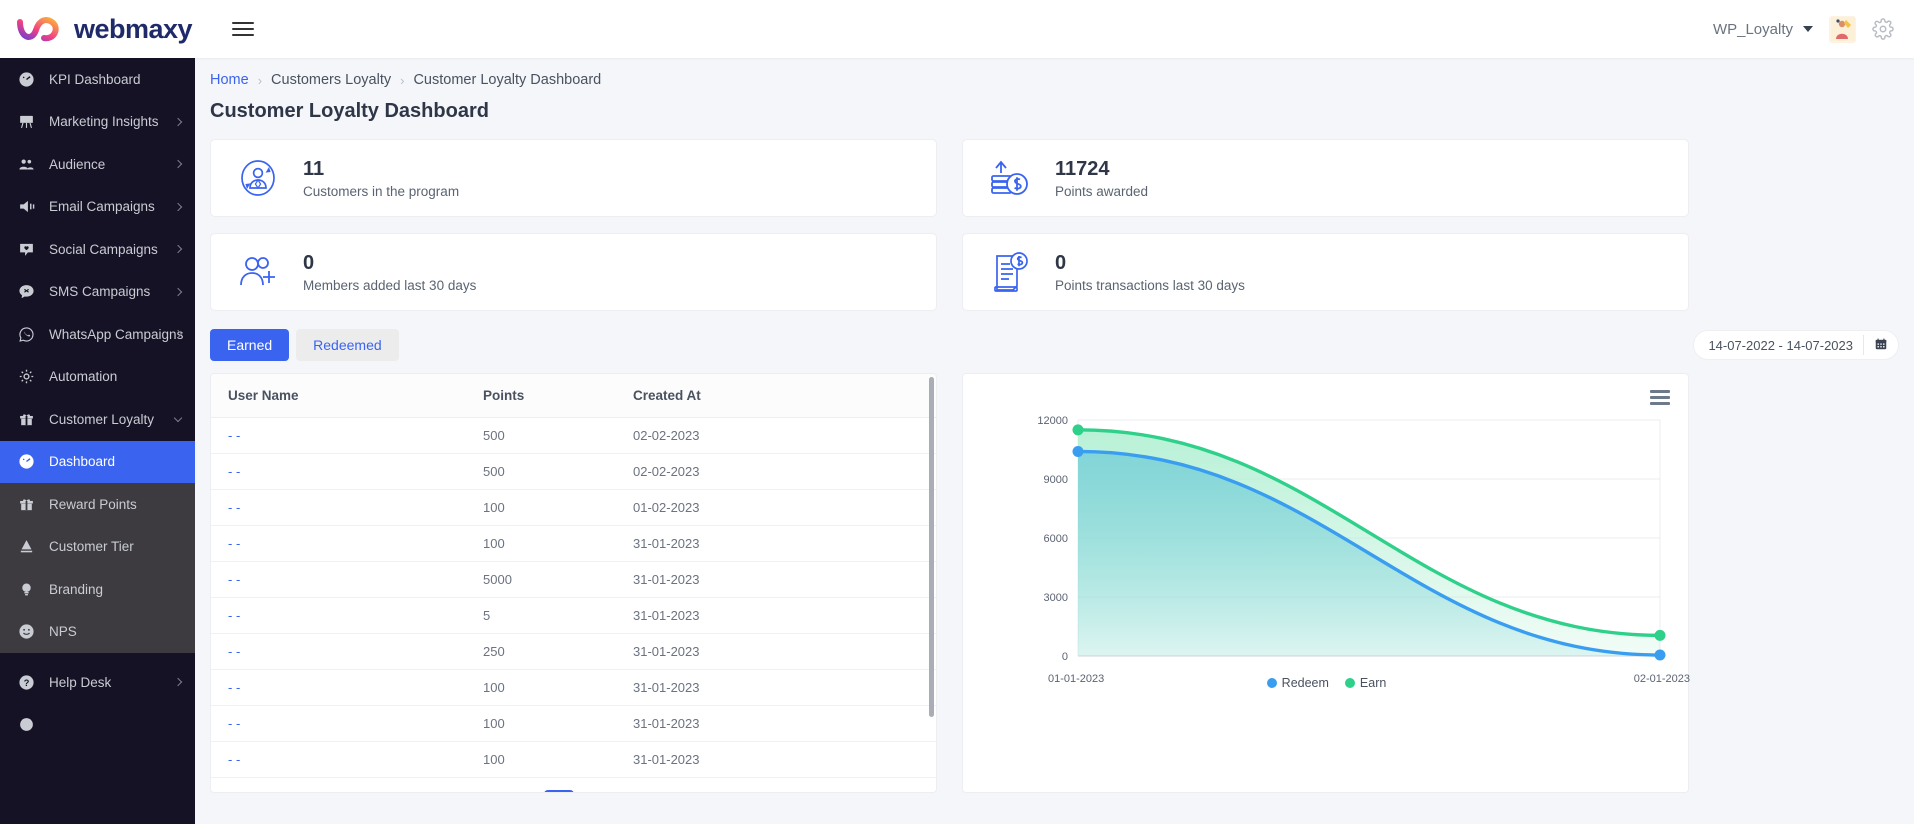 The height and width of the screenshot is (824, 1914). Describe the element at coordinates (97, 122) in the screenshot. I see `sidebar-item-marketing-insights: Marketing Insights` at that location.